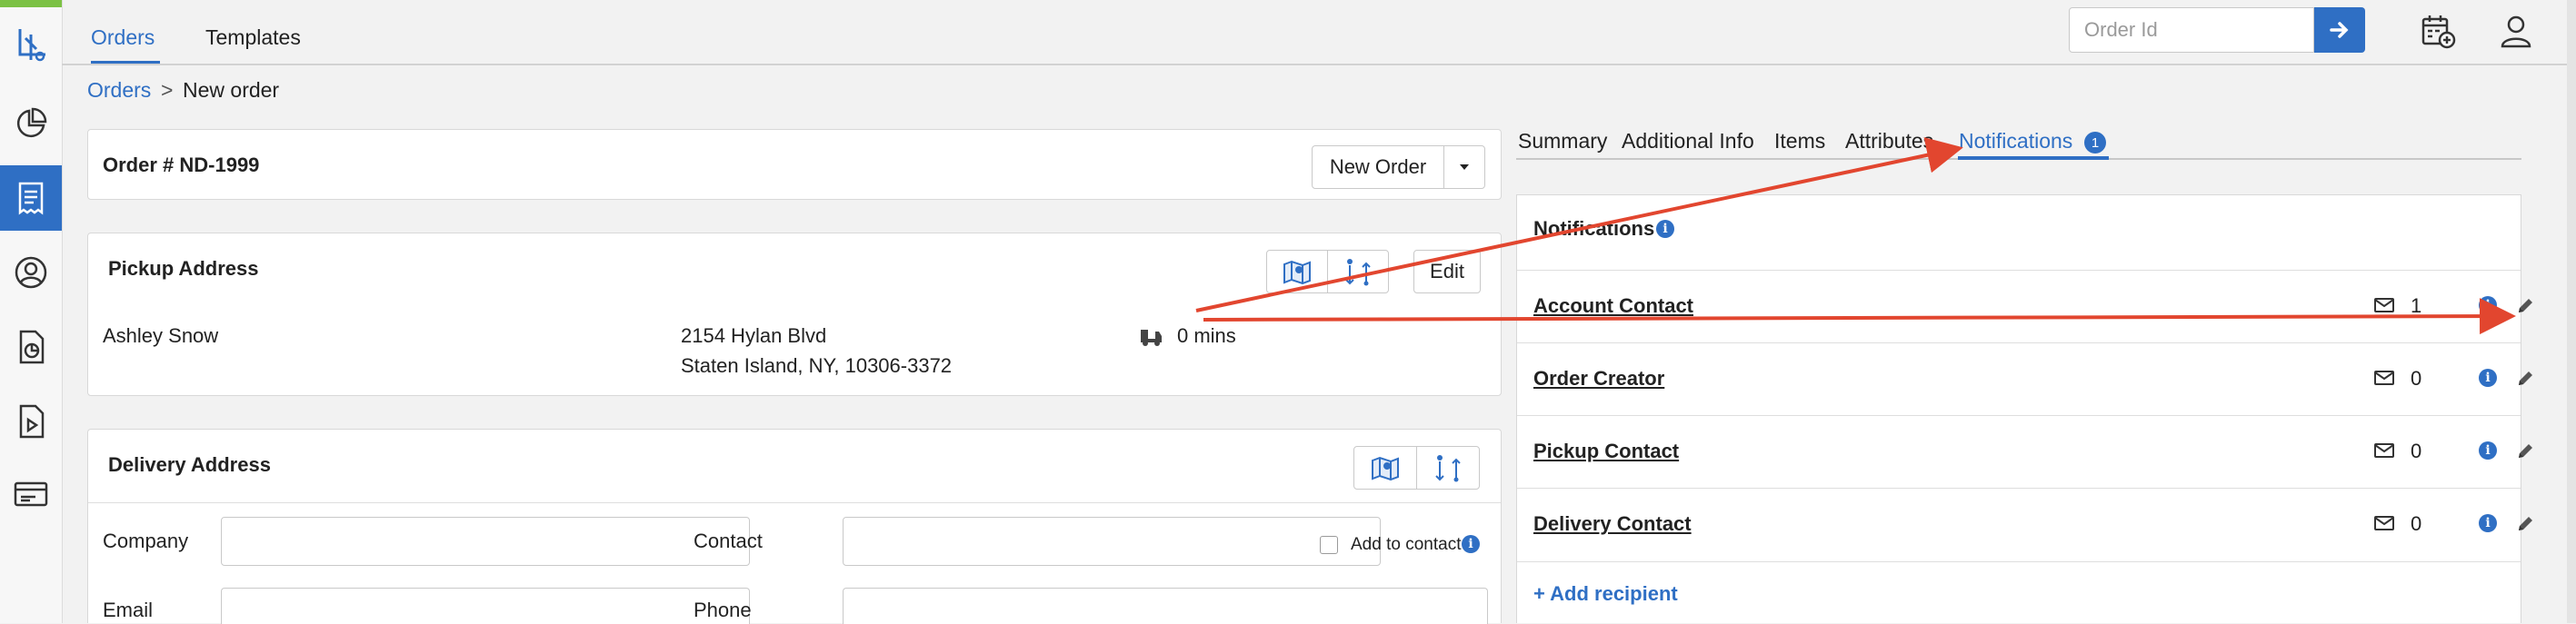  What do you see at coordinates (485, 541) in the screenshot?
I see `company-input` at bounding box center [485, 541].